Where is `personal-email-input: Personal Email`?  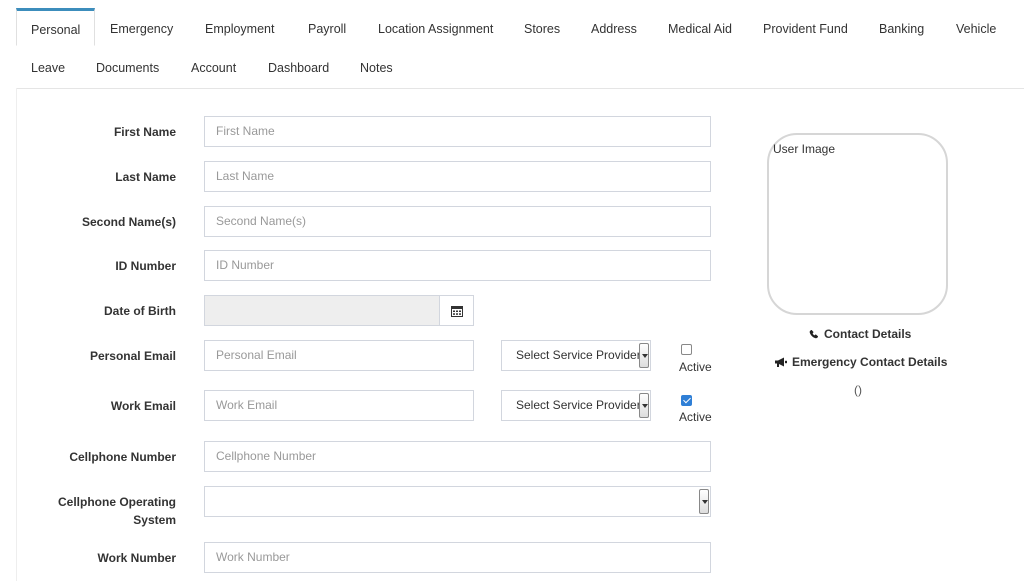
personal-email-input: Personal Email is located at coordinates (339, 355).